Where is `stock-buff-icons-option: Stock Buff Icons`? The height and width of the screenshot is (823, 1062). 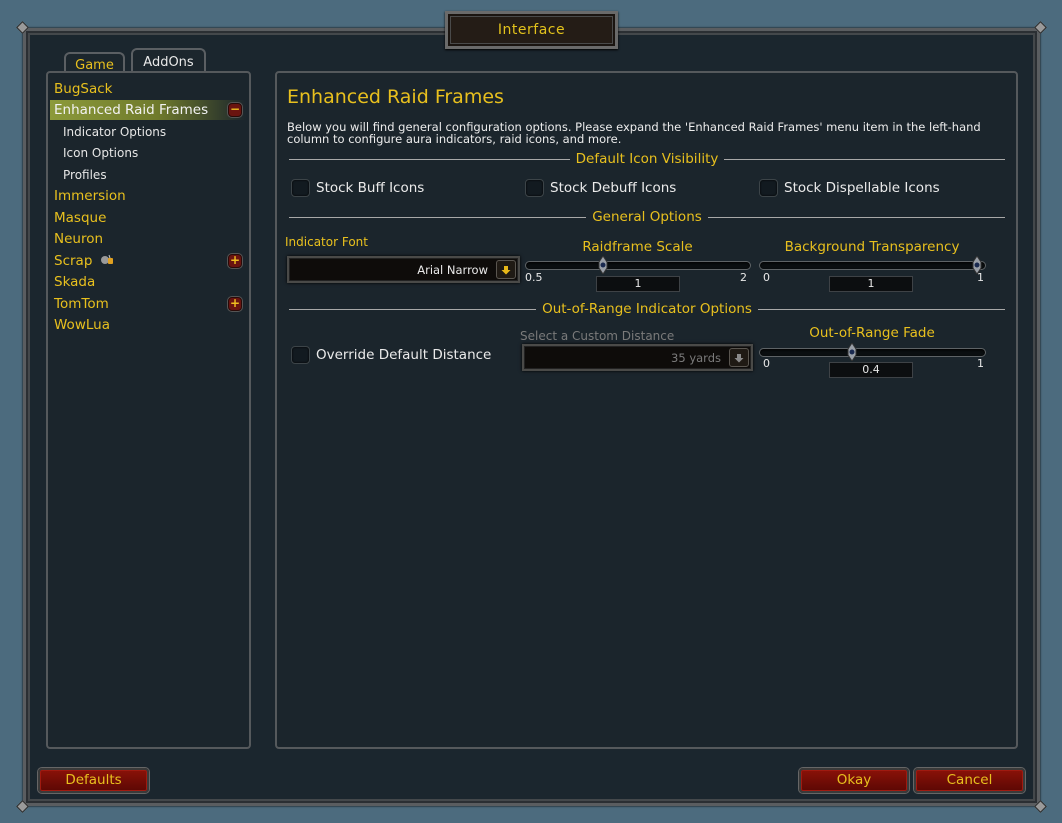
stock-buff-icons-option: Stock Buff Icons is located at coordinates (357, 188).